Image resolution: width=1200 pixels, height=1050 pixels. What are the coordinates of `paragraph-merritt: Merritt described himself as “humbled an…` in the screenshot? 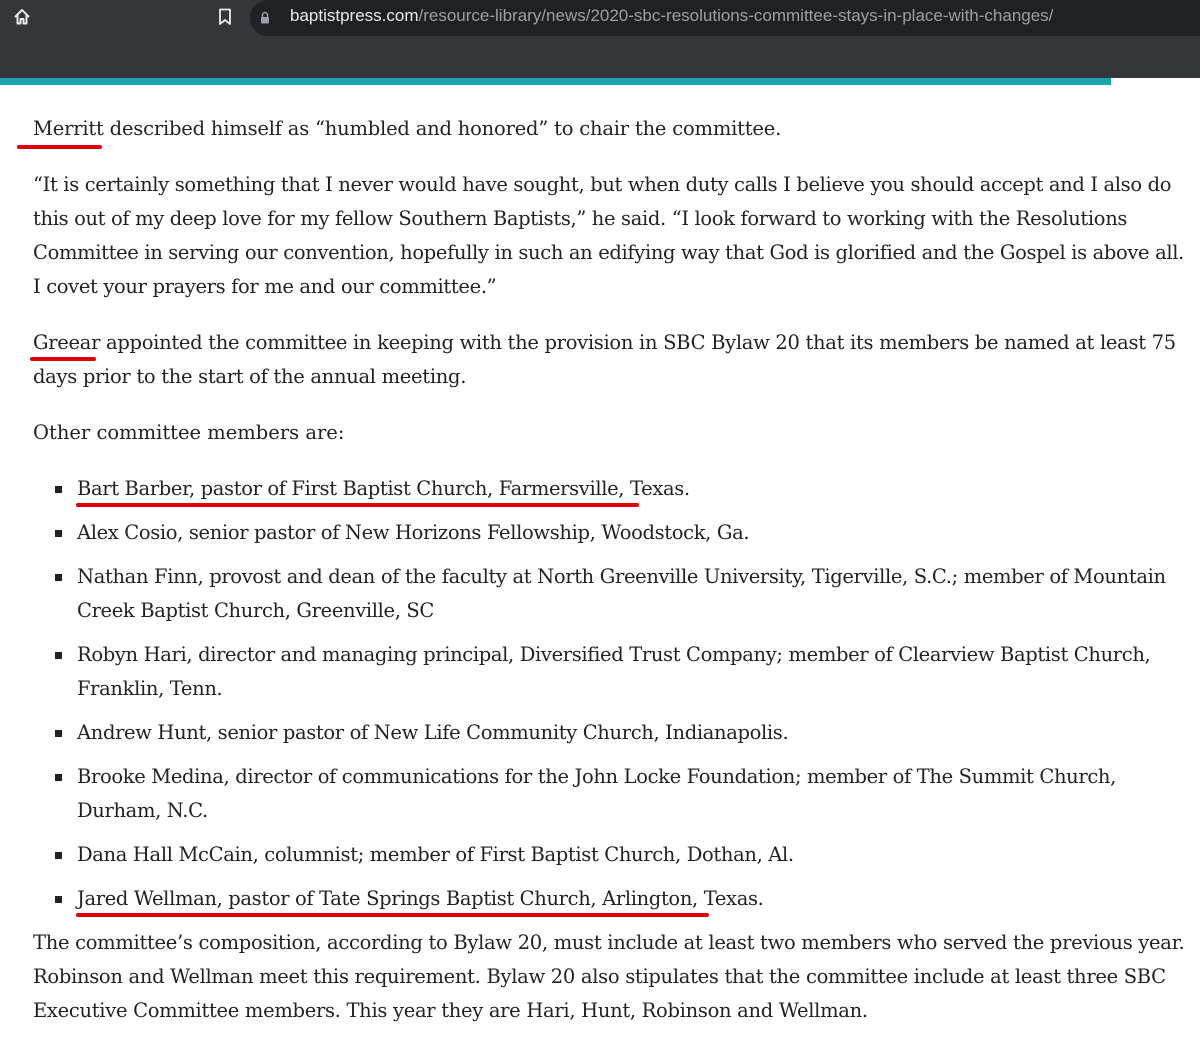 It's located at (605, 130).